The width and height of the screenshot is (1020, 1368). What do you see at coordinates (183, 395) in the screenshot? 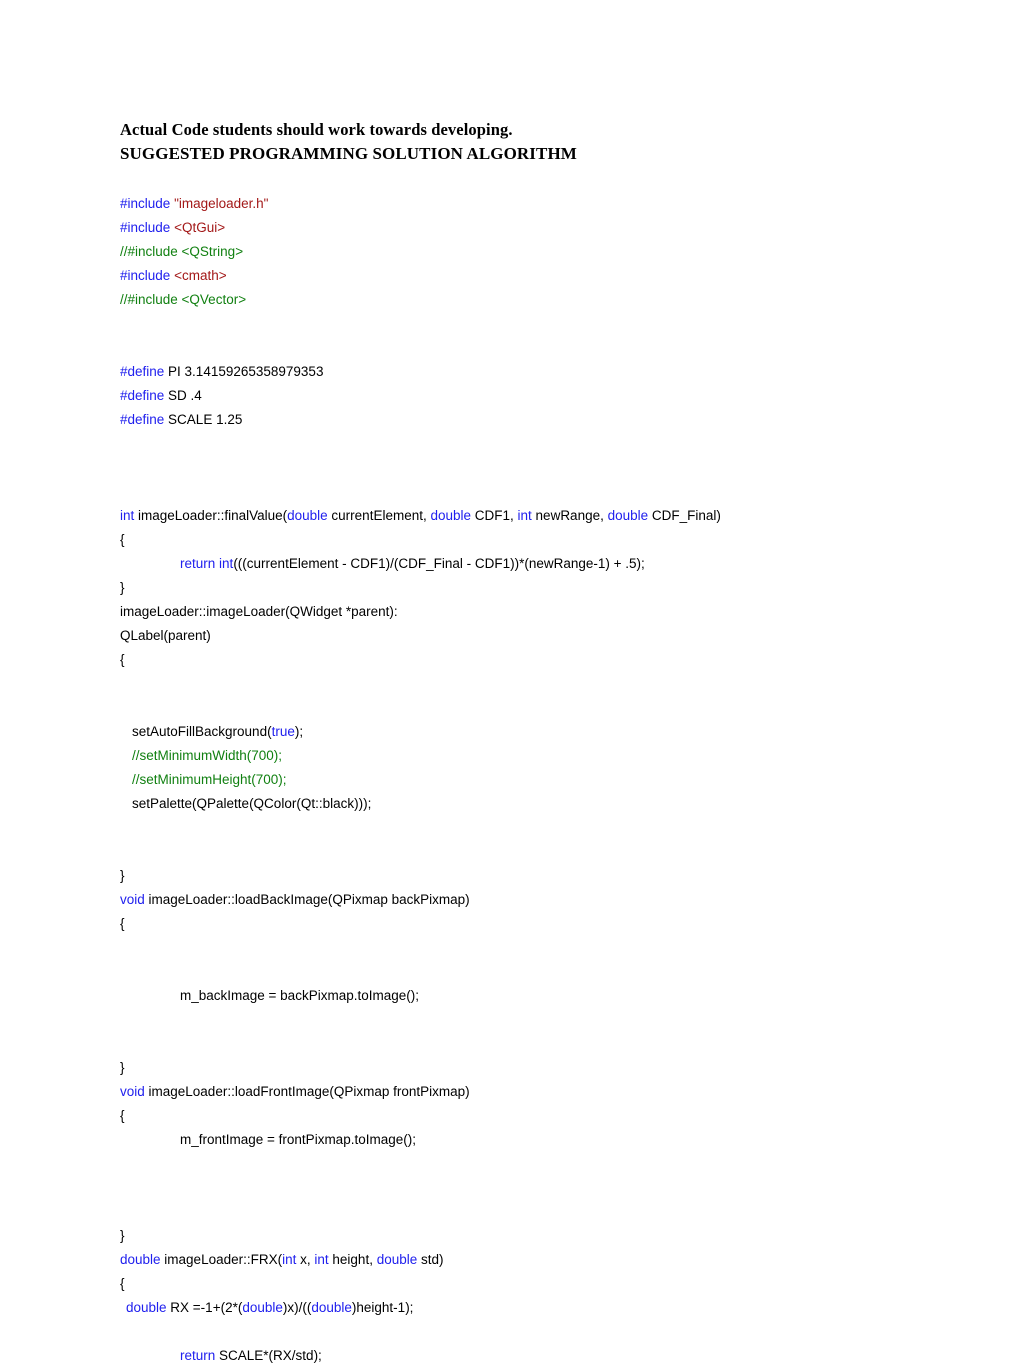
I see `code-token: SD .4` at bounding box center [183, 395].